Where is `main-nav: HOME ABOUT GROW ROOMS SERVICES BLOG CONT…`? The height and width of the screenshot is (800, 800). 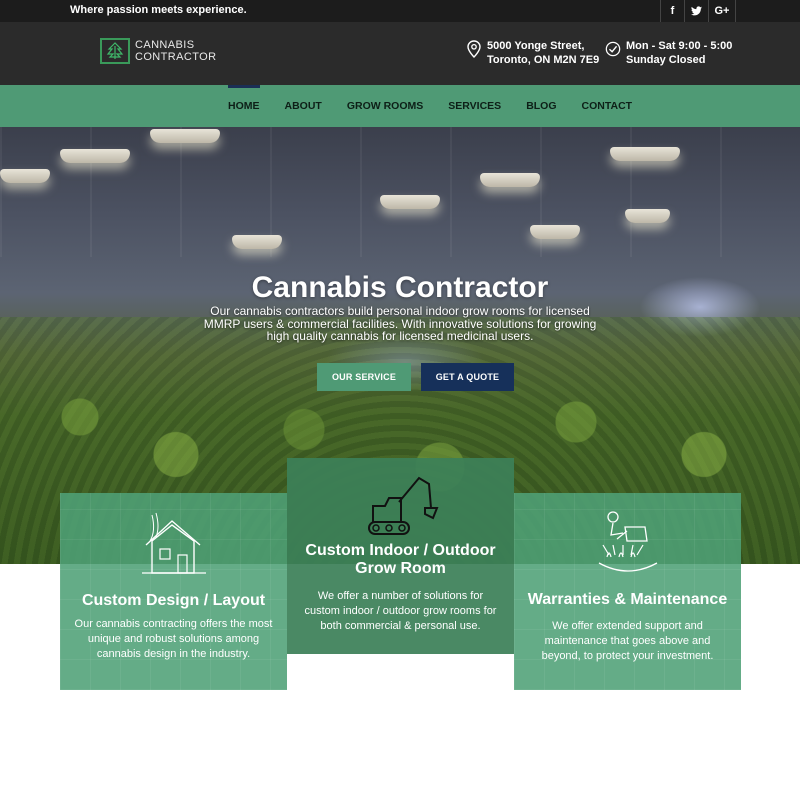
main-nav: HOME ABOUT GROW ROOMS SERVICES BLOG CONT… is located at coordinates (400, 106).